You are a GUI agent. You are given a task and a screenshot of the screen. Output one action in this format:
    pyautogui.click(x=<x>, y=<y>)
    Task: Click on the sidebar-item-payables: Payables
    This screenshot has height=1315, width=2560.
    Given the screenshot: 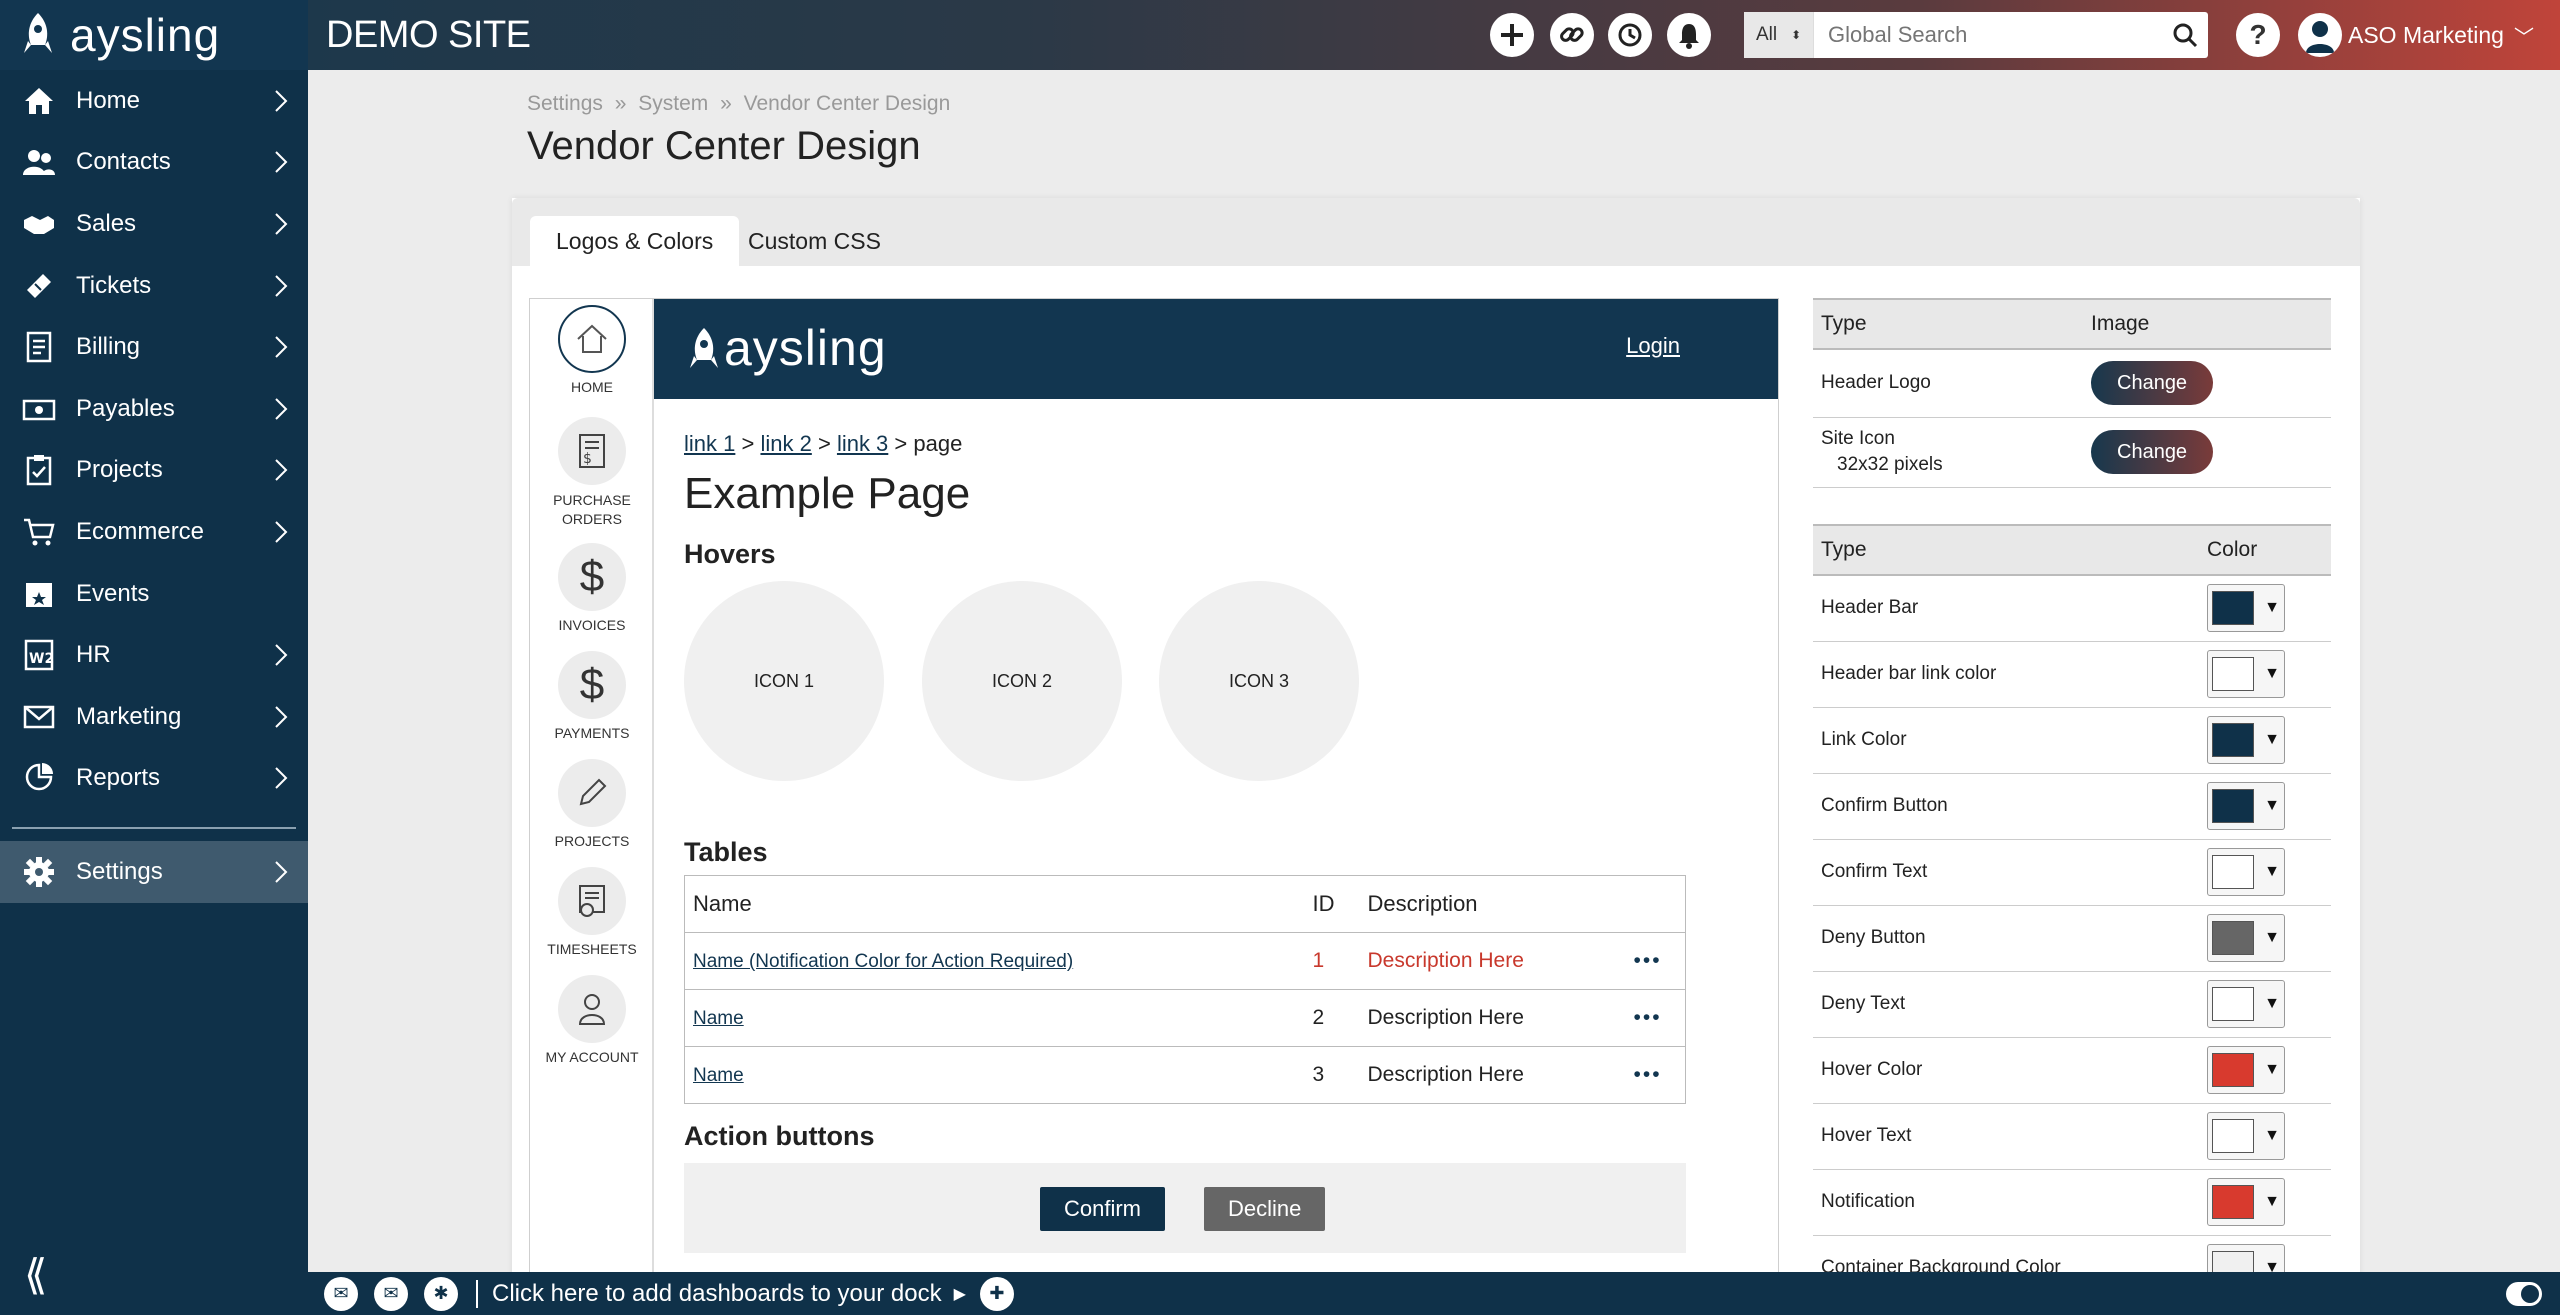 What is the action you would take?
    pyautogui.click(x=154, y=409)
    